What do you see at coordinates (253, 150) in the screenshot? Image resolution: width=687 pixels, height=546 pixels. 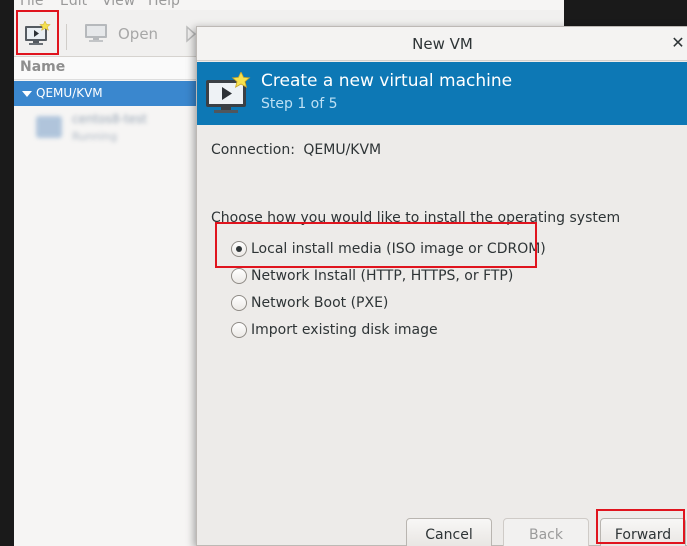 I see `connection-label: Connection:` at bounding box center [253, 150].